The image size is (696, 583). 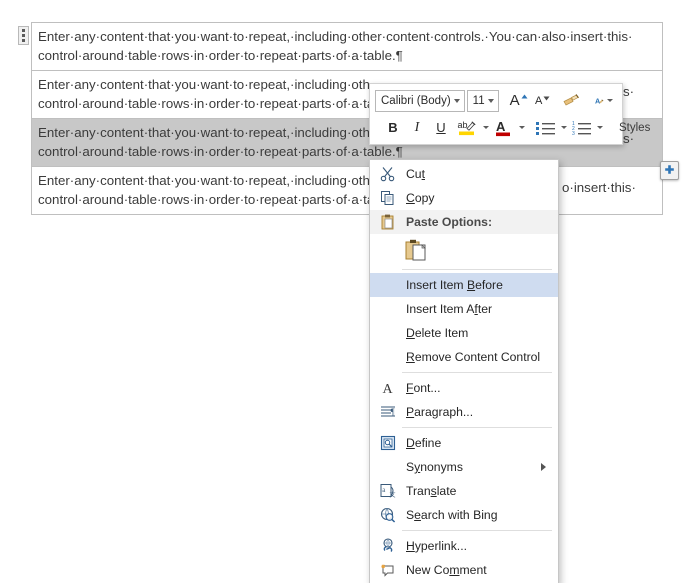 What do you see at coordinates (388, 412) in the screenshot?
I see `paragraph-icon: ¶` at bounding box center [388, 412].